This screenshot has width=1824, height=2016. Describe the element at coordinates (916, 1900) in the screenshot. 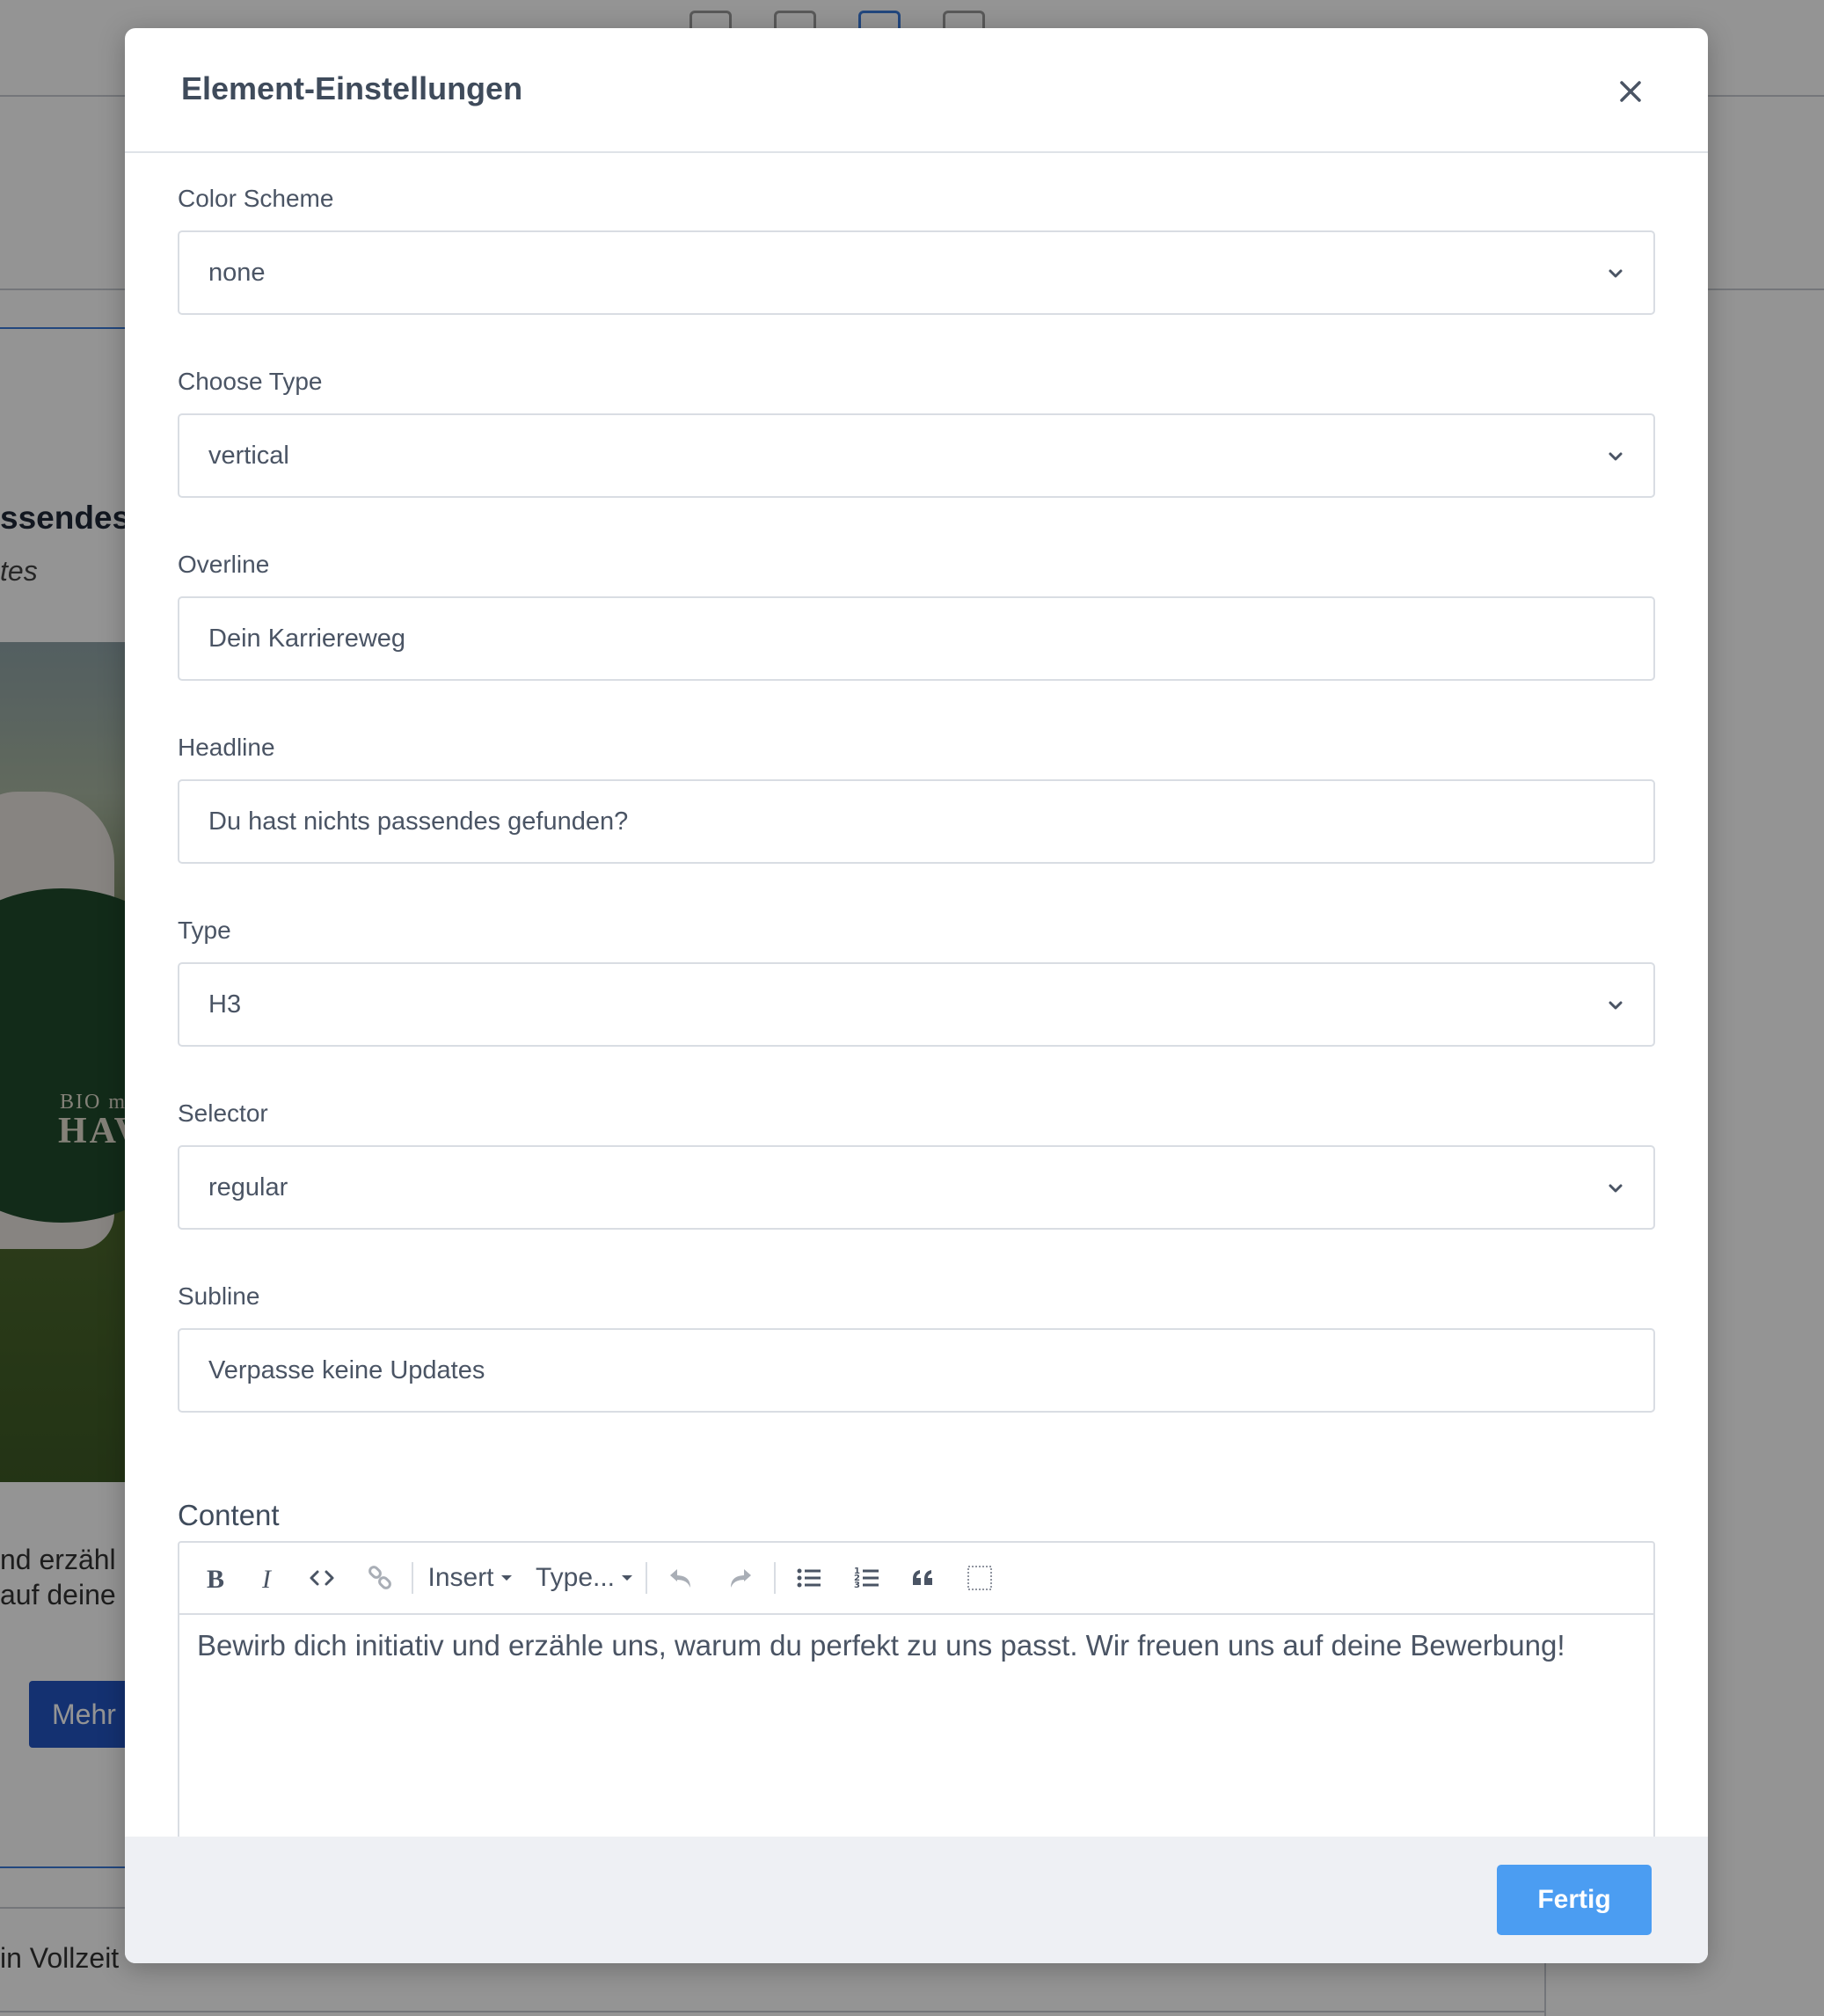

I see `modal-footer: Fertig` at that location.